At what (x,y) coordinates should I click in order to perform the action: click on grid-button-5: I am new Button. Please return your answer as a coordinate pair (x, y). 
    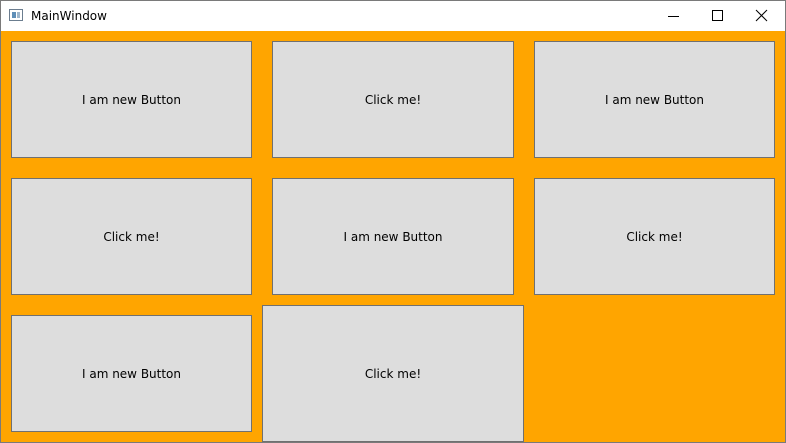
    Looking at the image, I should click on (393, 236).